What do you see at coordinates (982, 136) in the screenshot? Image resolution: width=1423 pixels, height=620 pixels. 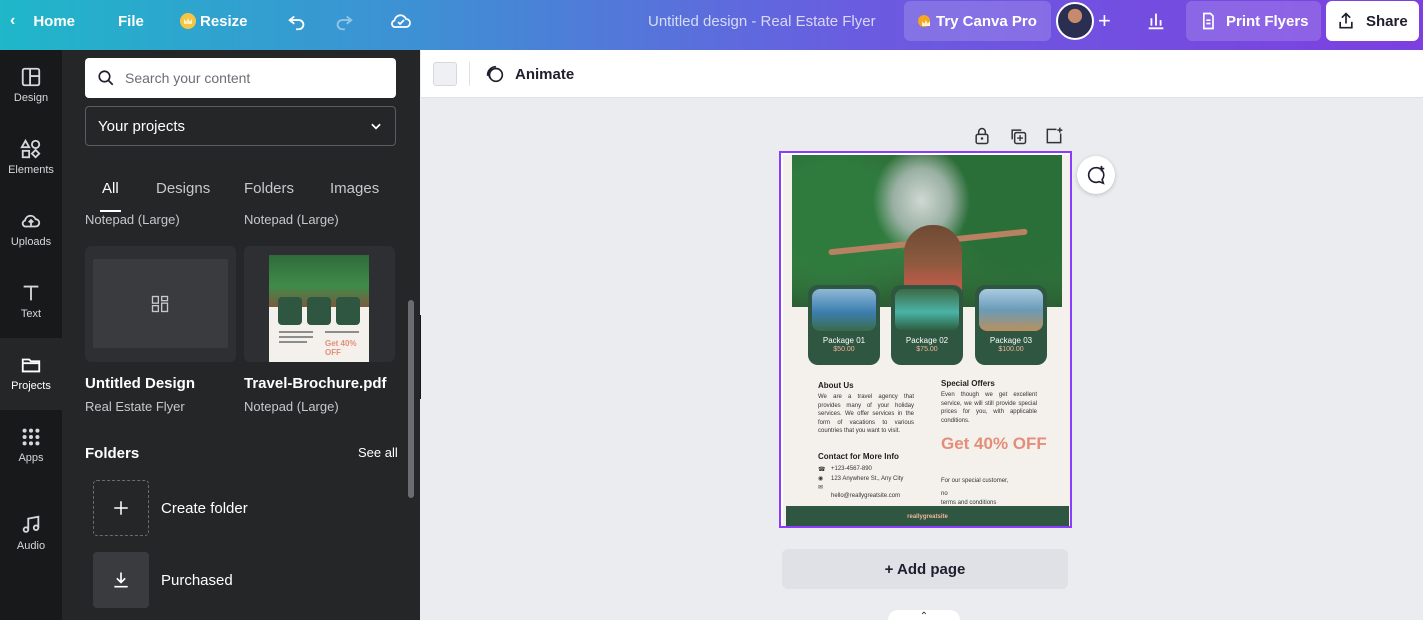 I see `lock-icon` at bounding box center [982, 136].